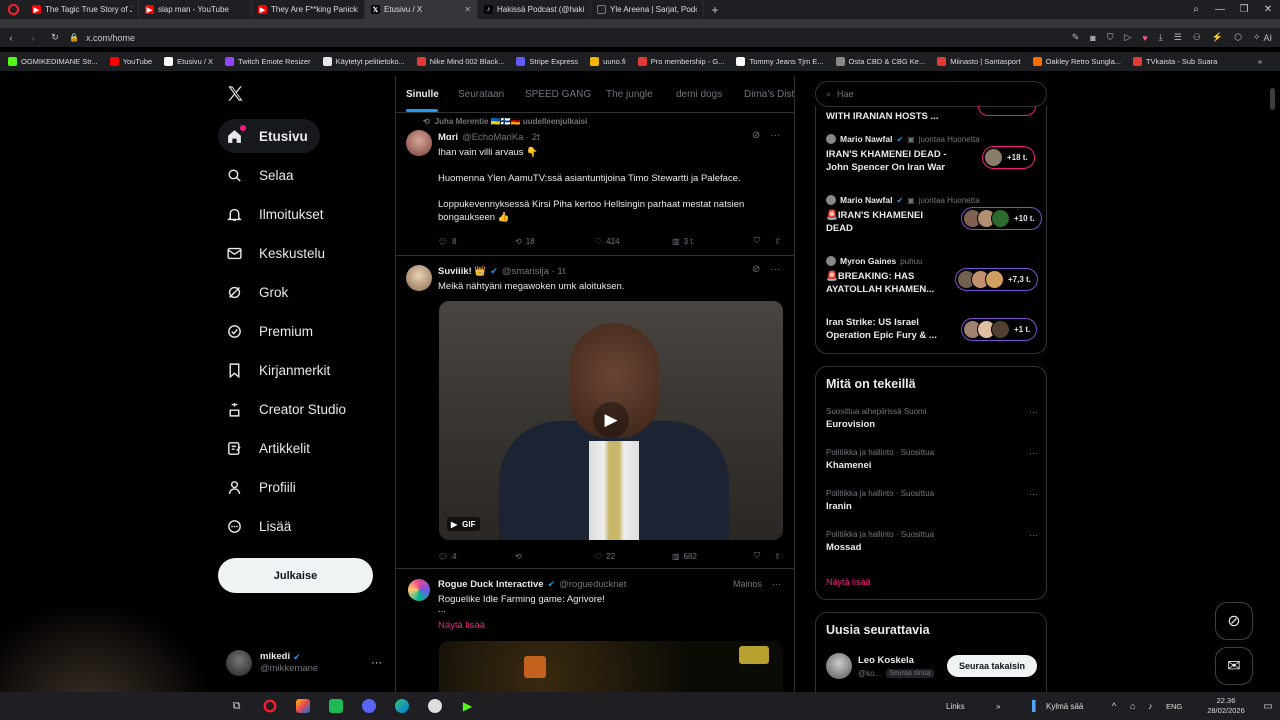 Image resolution: width=1280 pixels, height=720 pixels. What do you see at coordinates (534, 9) in the screenshot?
I see `browser-tab: ♪ Hakissä Podcast (@hakiss` at bounding box center [534, 9].